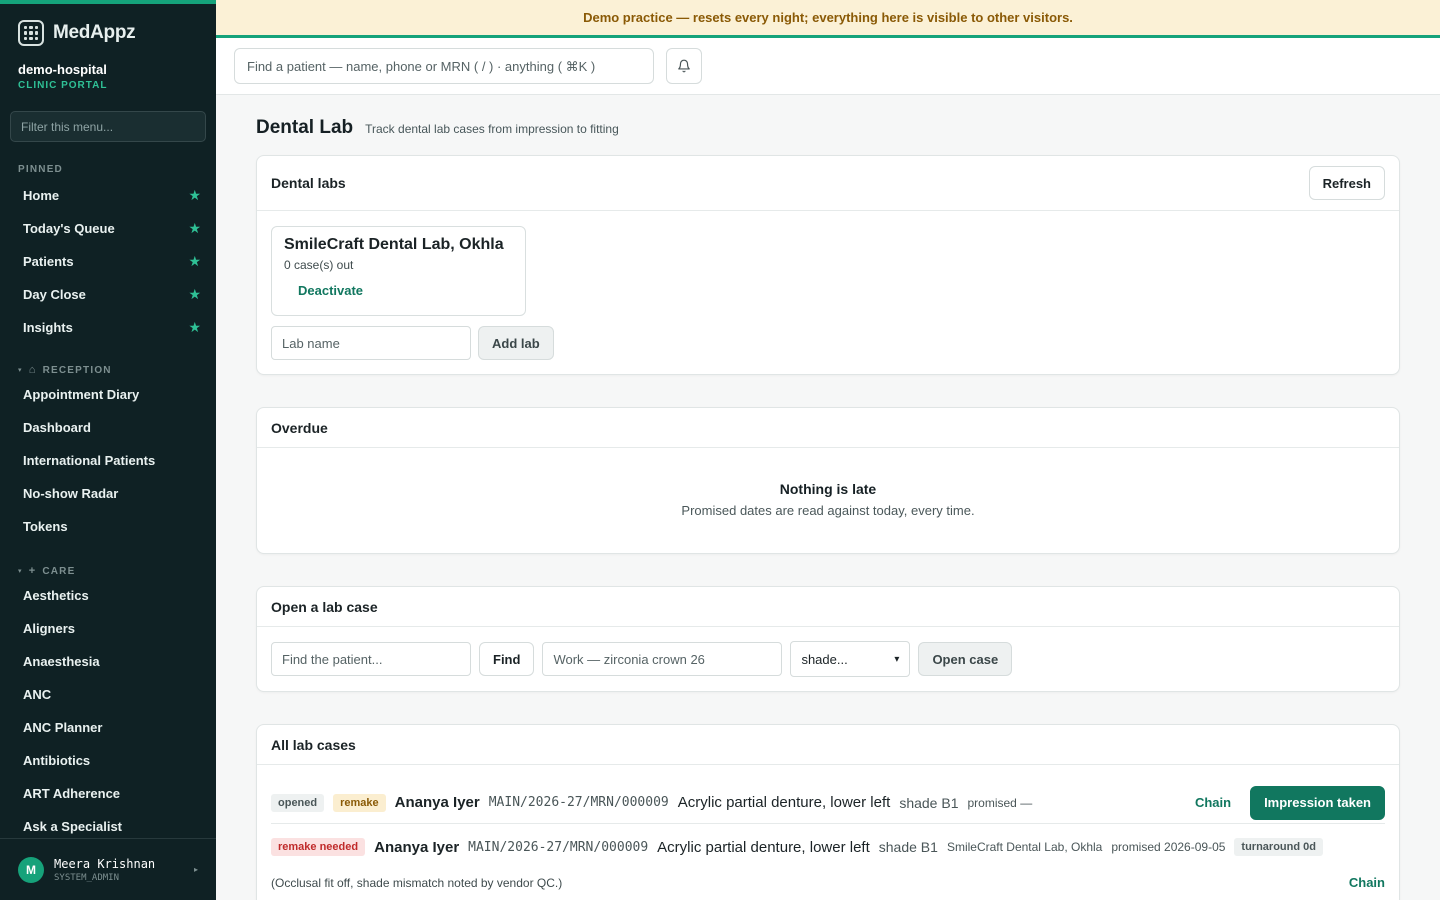  Describe the element at coordinates (828, 66) in the screenshot. I see `topbar` at that location.